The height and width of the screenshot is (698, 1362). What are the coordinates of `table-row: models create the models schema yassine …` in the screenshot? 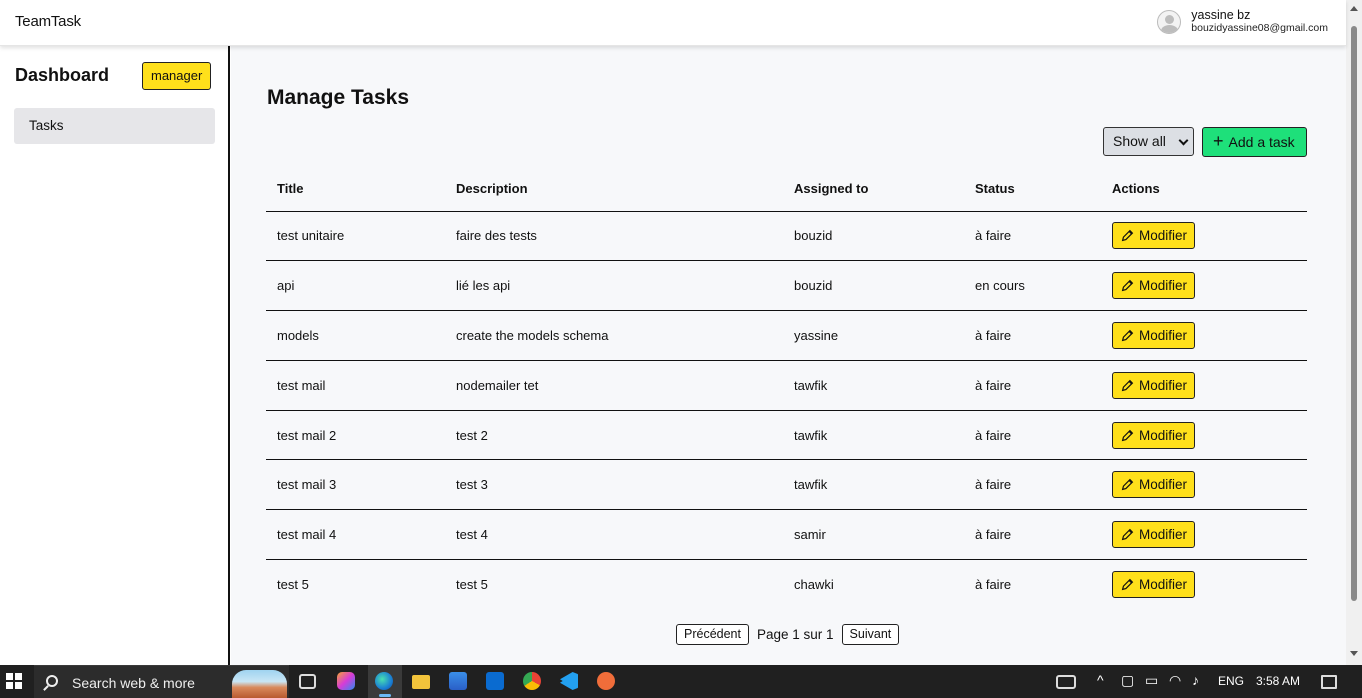 It's located at (786, 335).